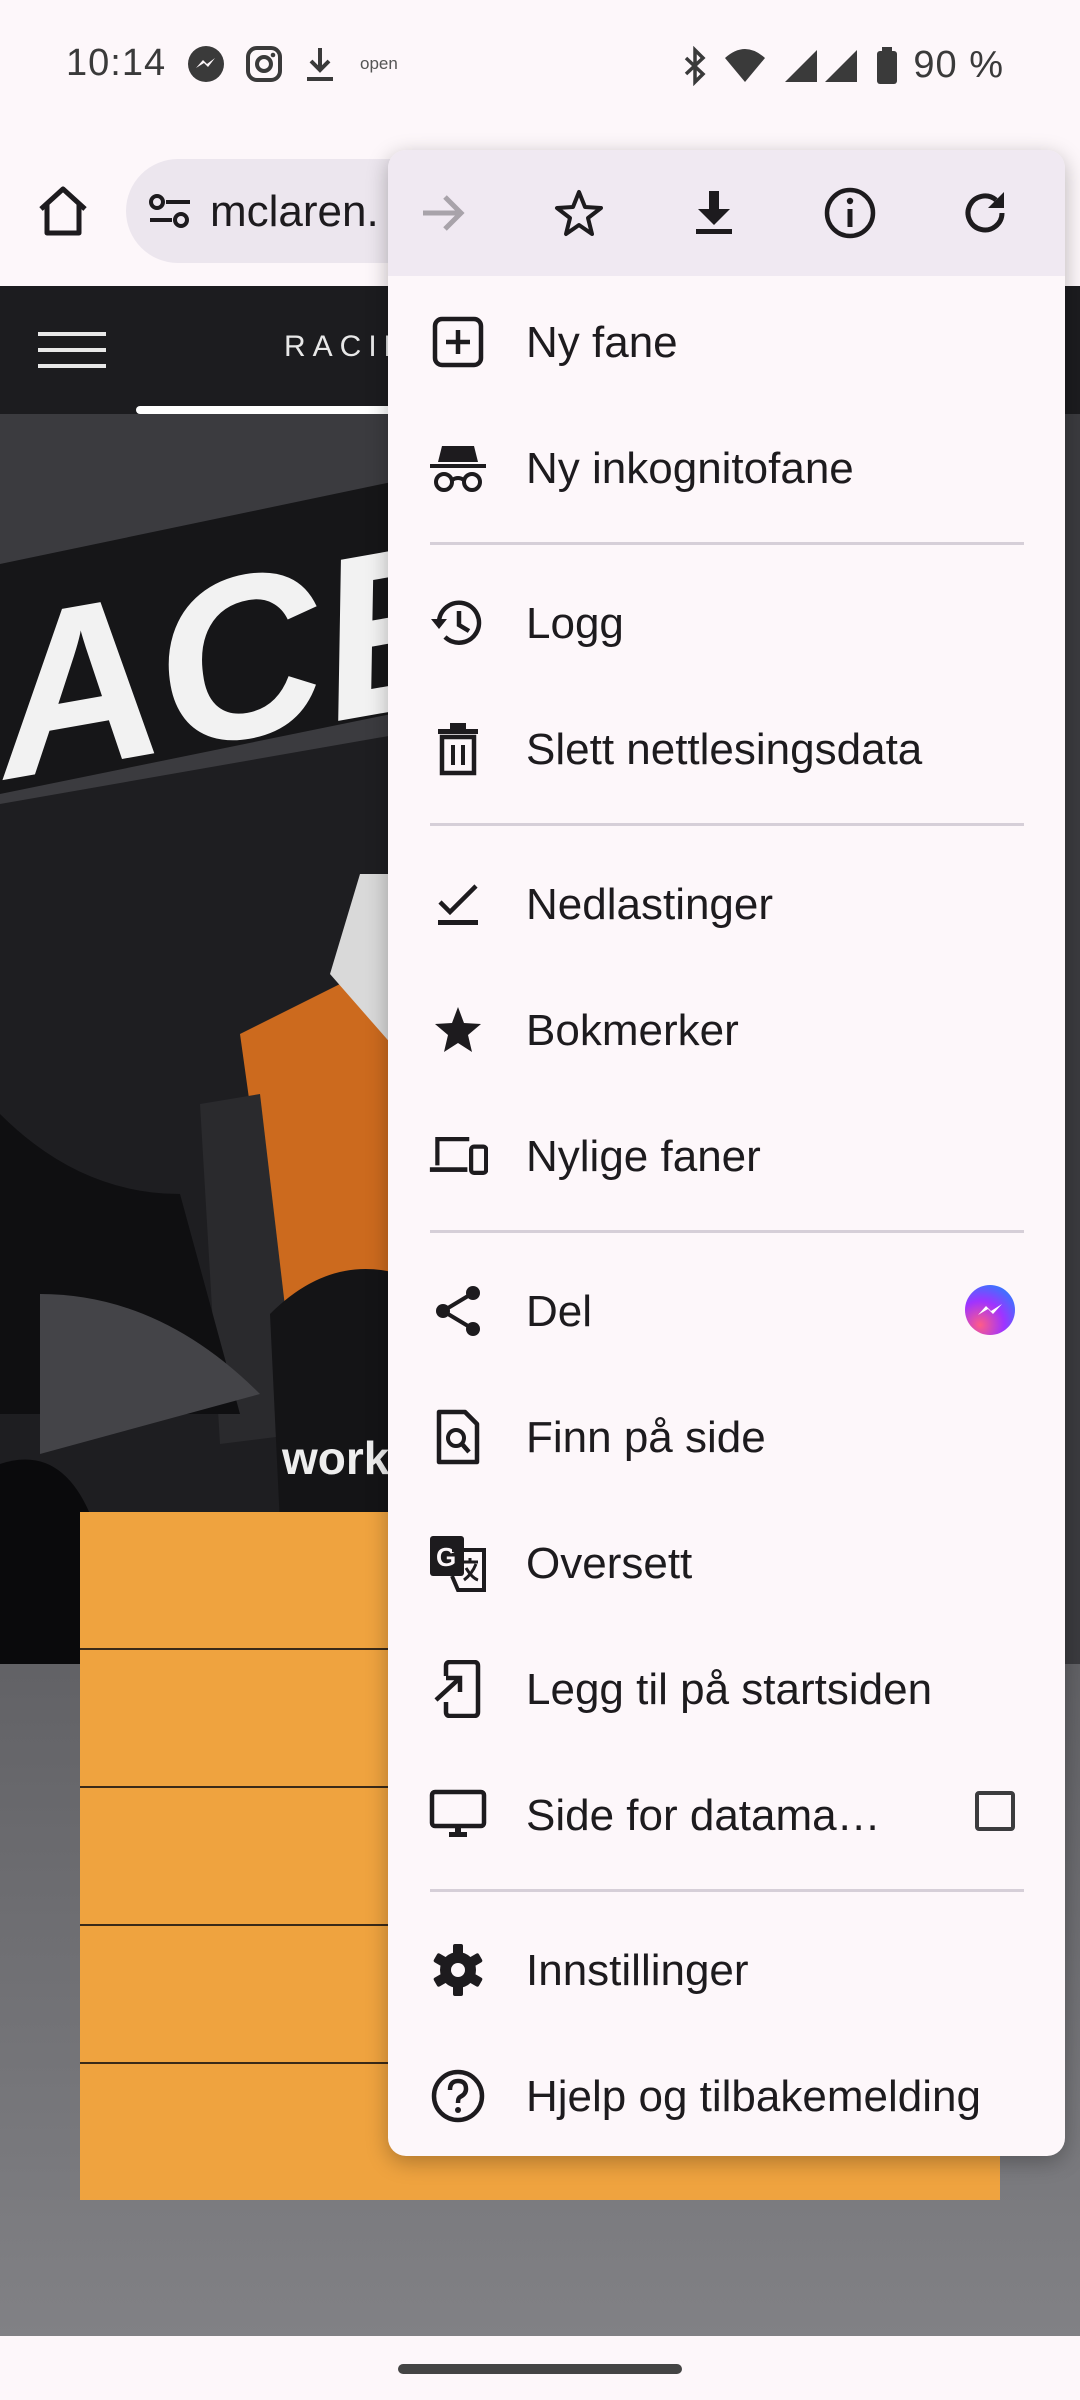  I want to click on url-text: mclaren., so click(294, 211).